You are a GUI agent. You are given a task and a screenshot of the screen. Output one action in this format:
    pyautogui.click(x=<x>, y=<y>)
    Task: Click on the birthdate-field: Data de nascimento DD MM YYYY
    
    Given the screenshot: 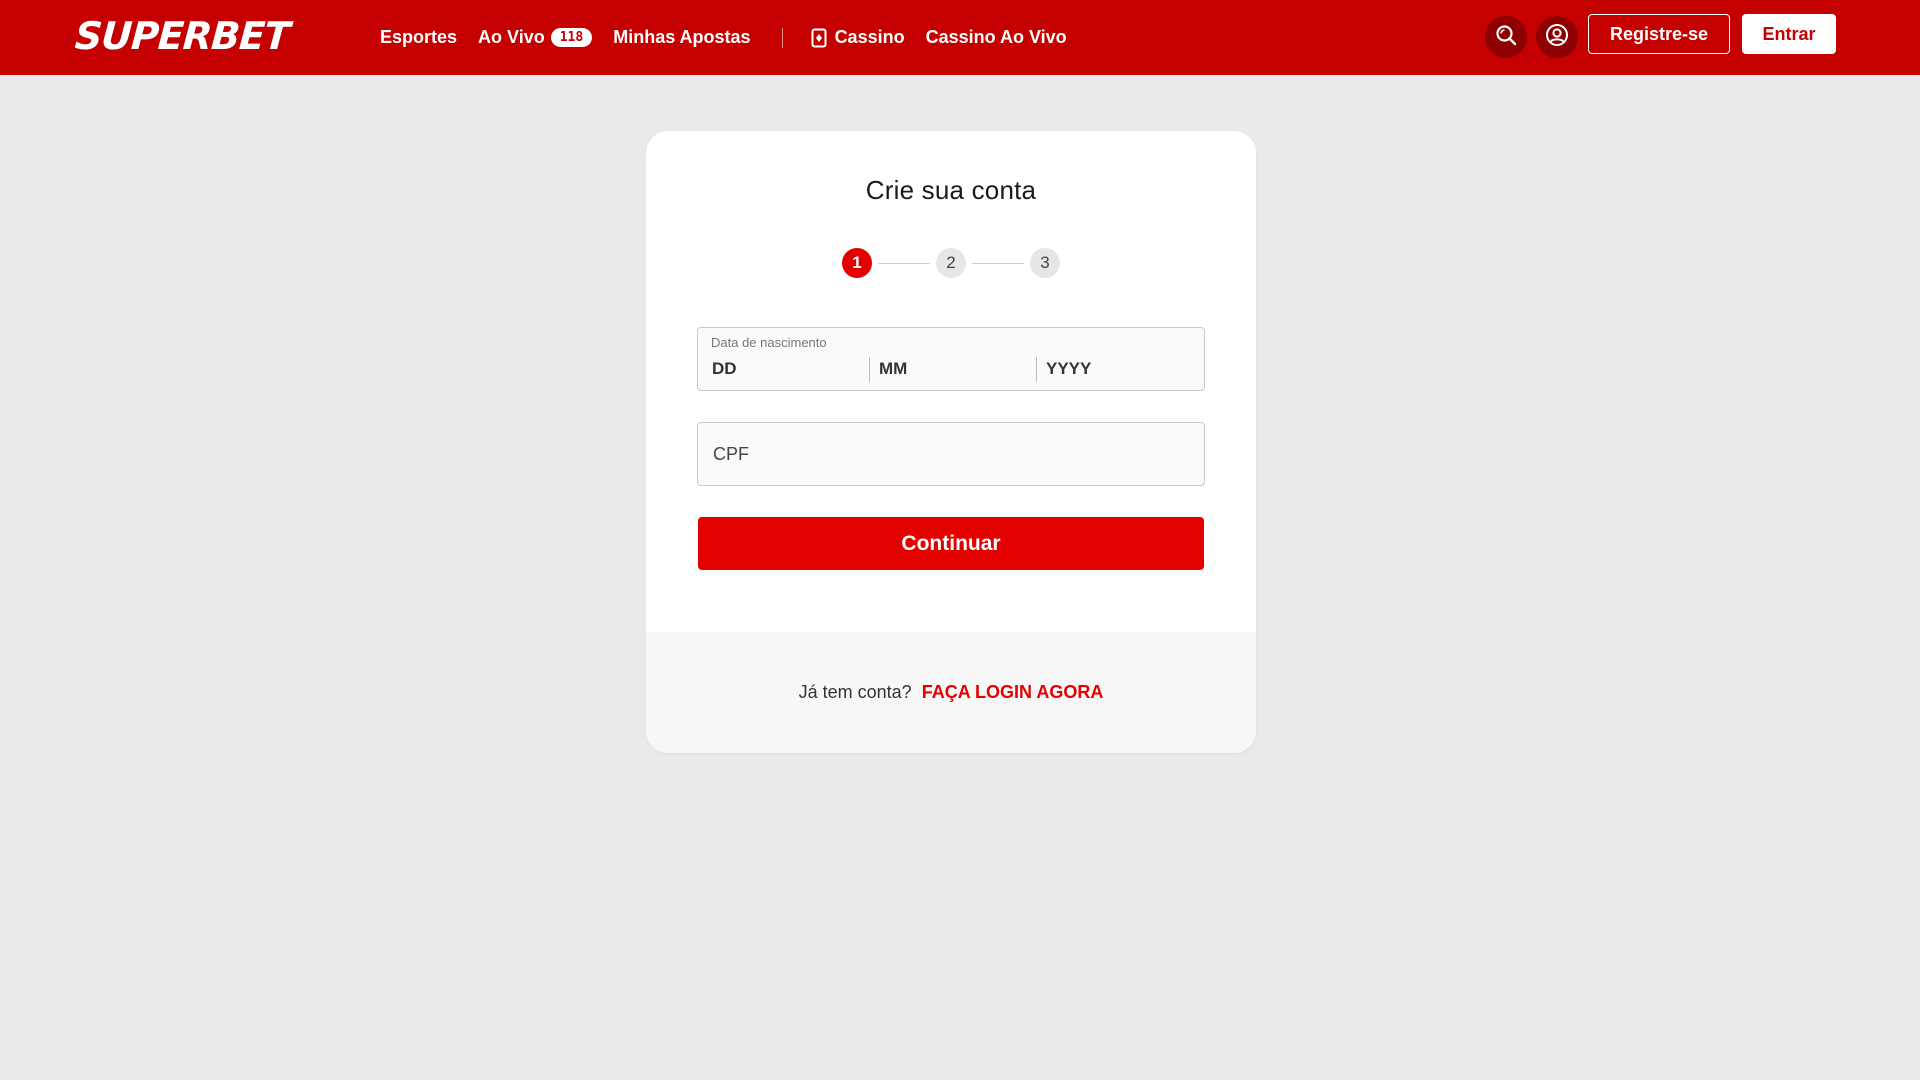 What is the action you would take?
    pyautogui.click(x=951, y=359)
    